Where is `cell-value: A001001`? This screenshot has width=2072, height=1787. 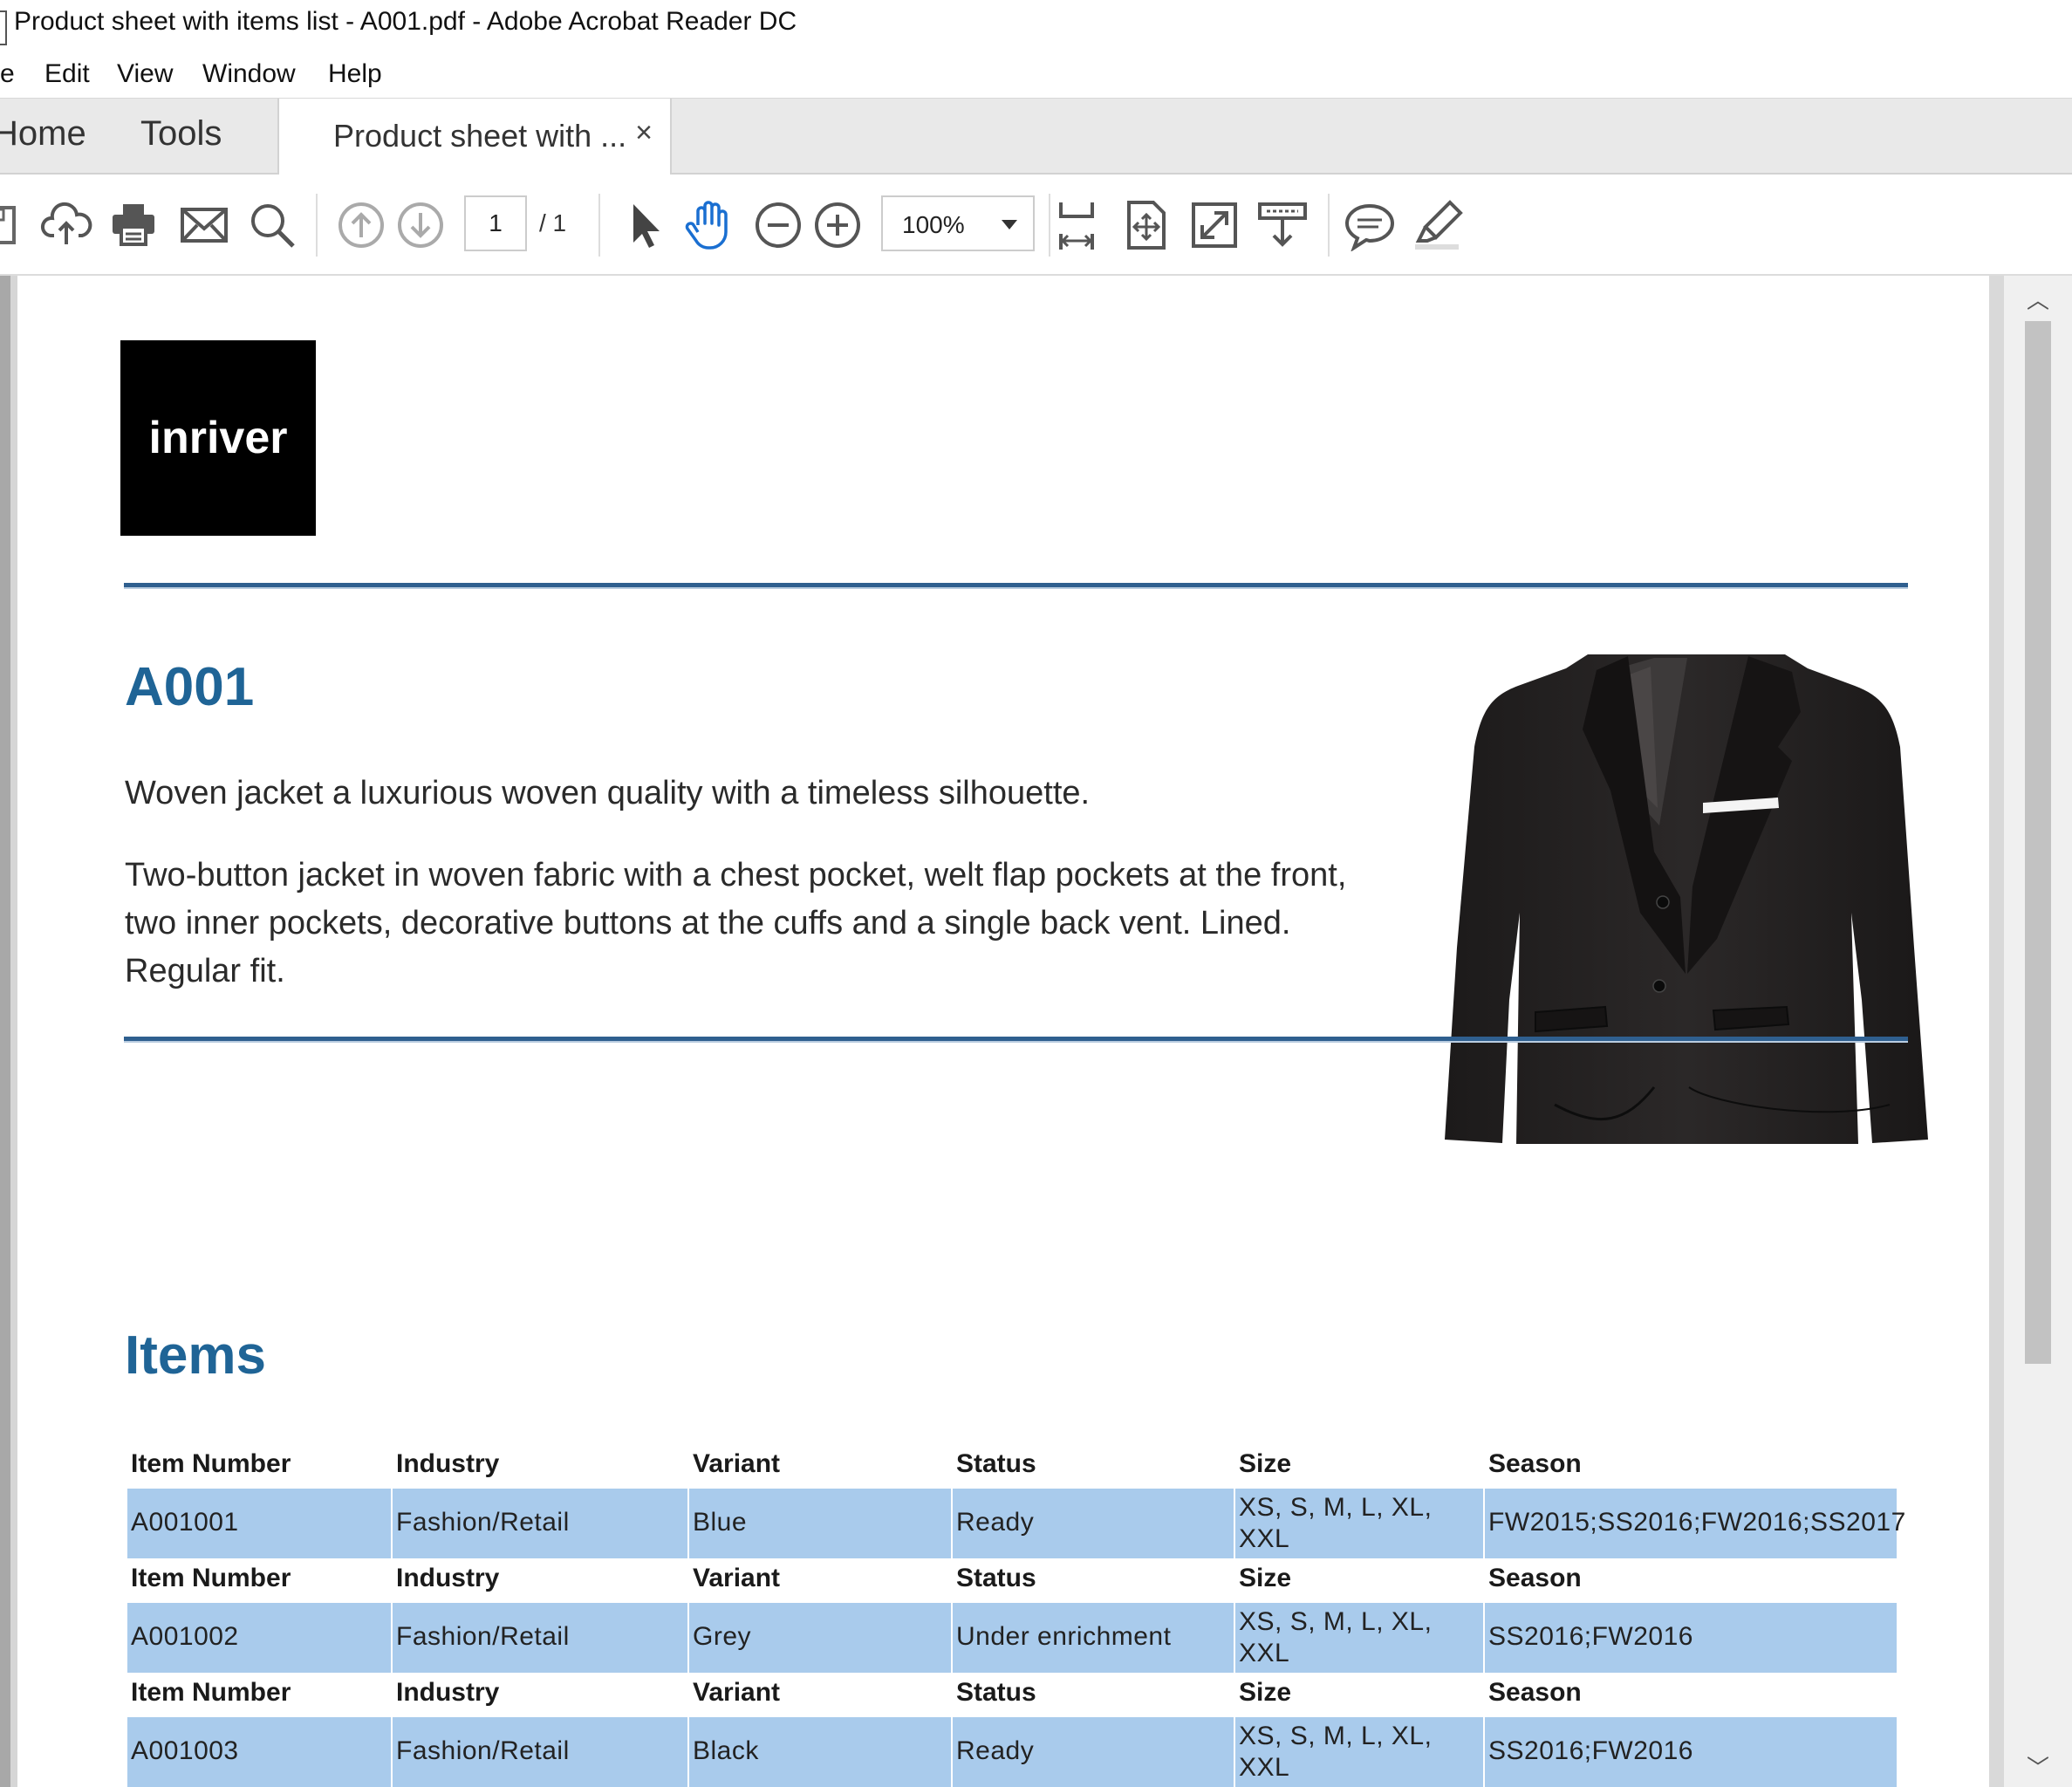 cell-value: A001001 is located at coordinates (185, 1522).